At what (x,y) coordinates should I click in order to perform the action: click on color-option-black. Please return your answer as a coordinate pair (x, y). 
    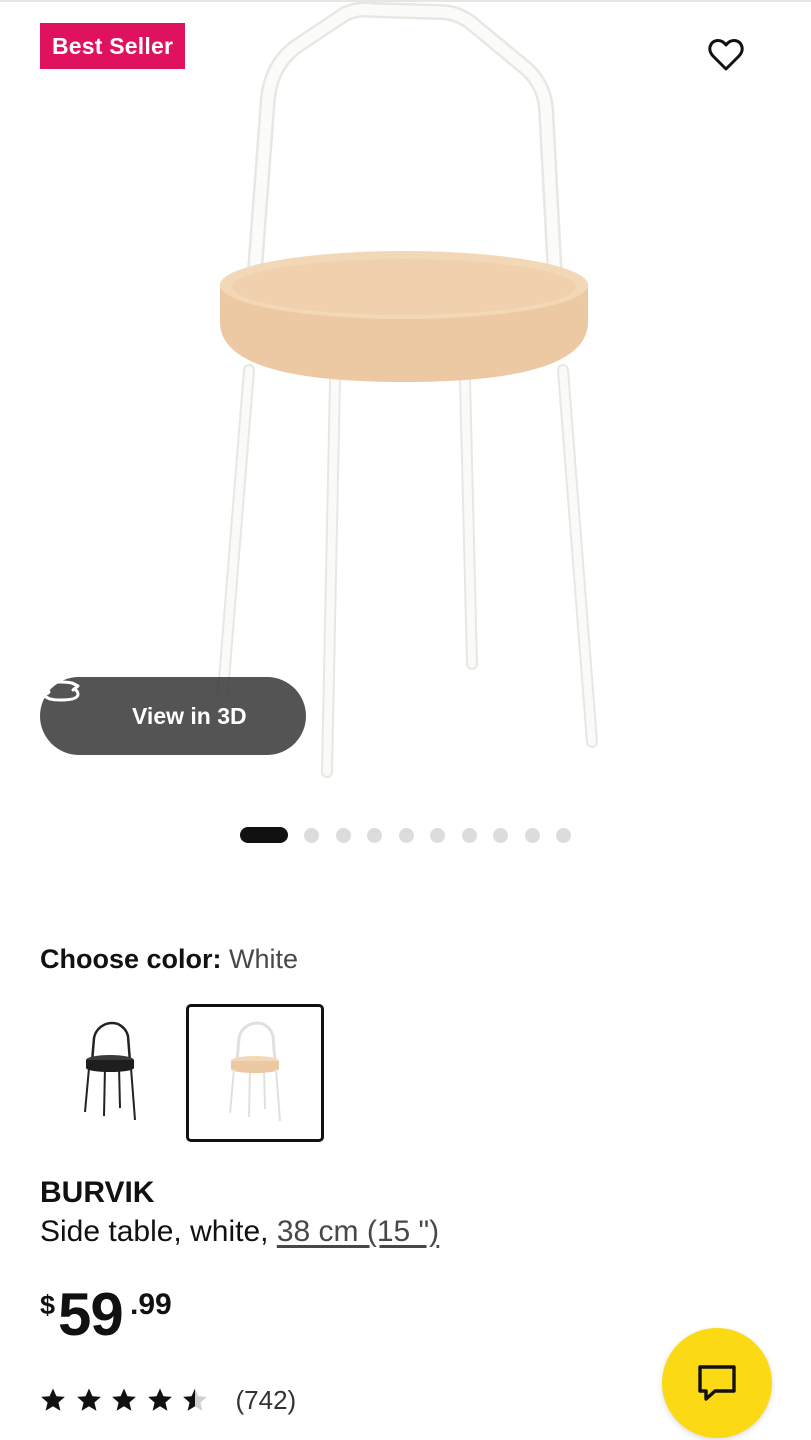
    Looking at the image, I should click on (109, 1073).